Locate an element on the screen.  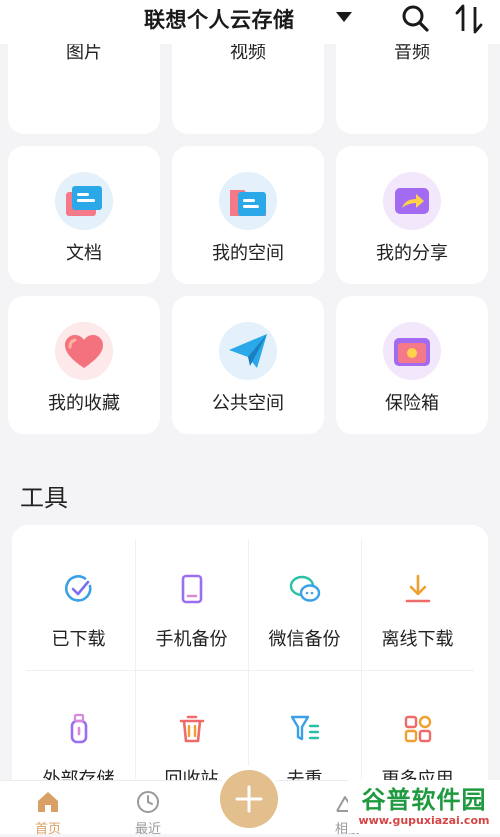
download-icon is located at coordinates (418, 588).